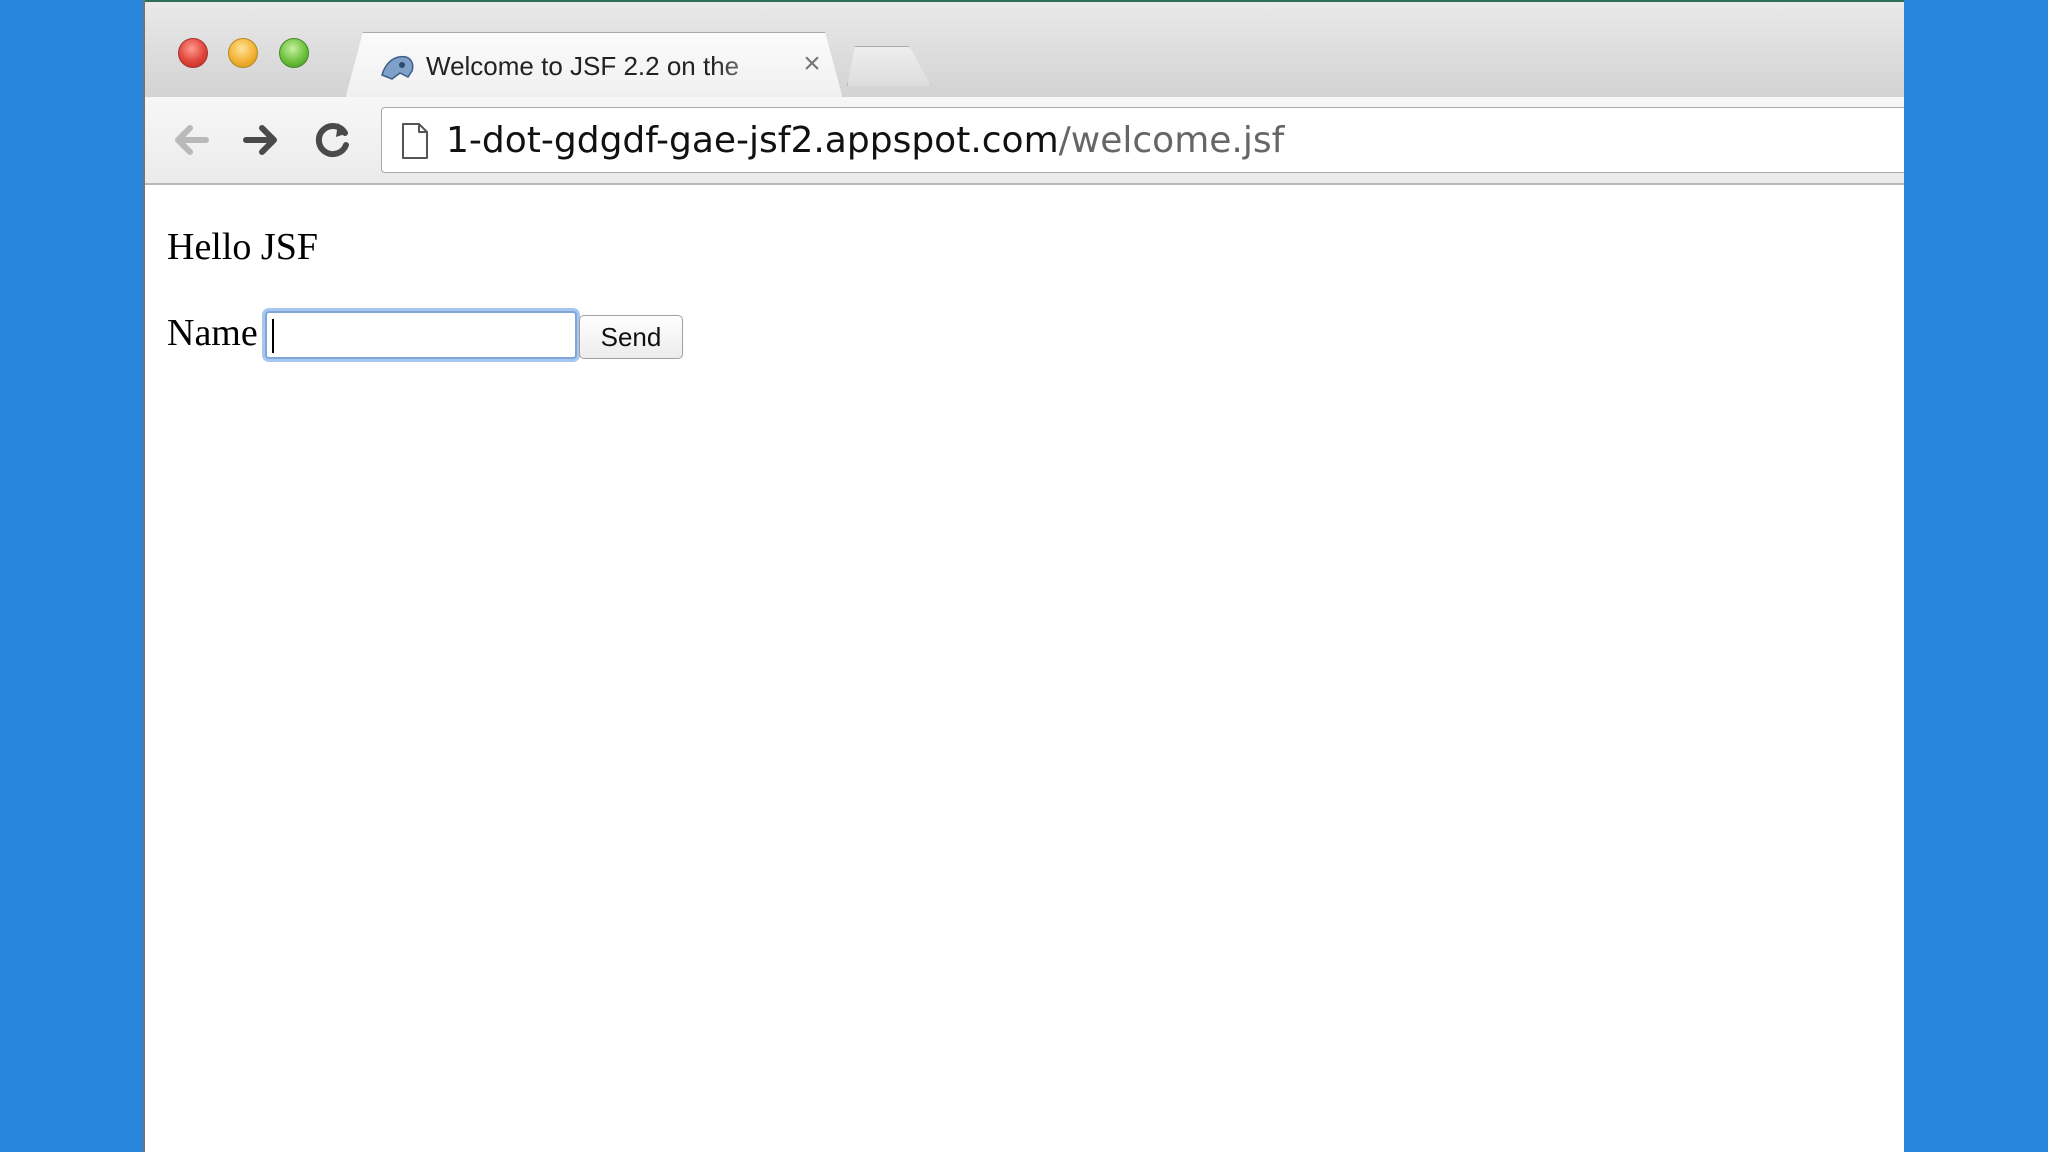 The height and width of the screenshot is (1152, 2048). Describe the element at coordinates (752, 140) in the screenshot. I see `url-host: 1-dot-gdgdf-gae-jsf2.appspot.com` at that location.